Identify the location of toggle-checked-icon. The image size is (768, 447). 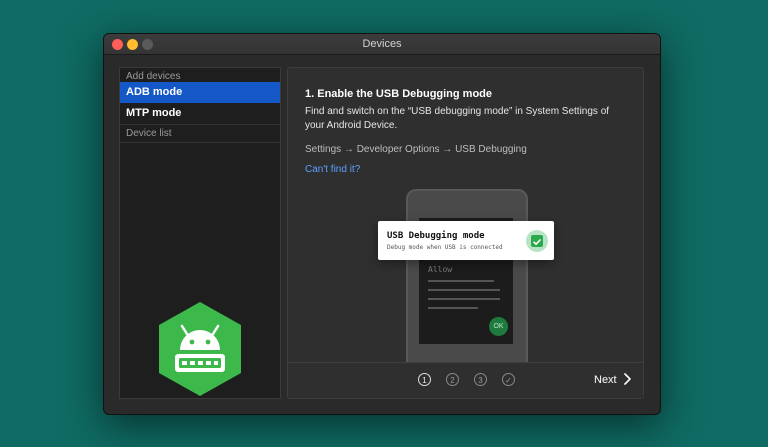
(537, 241).